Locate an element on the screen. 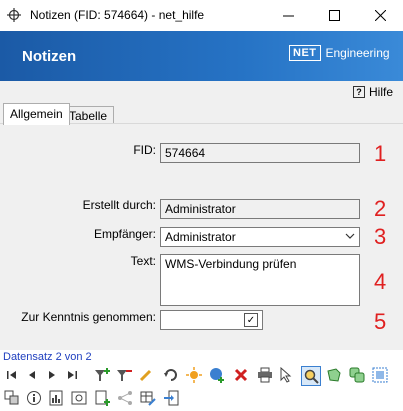 The width and height of the screenshot is (403, 411). chart-doc-icon is located at coordinates (56, 398).